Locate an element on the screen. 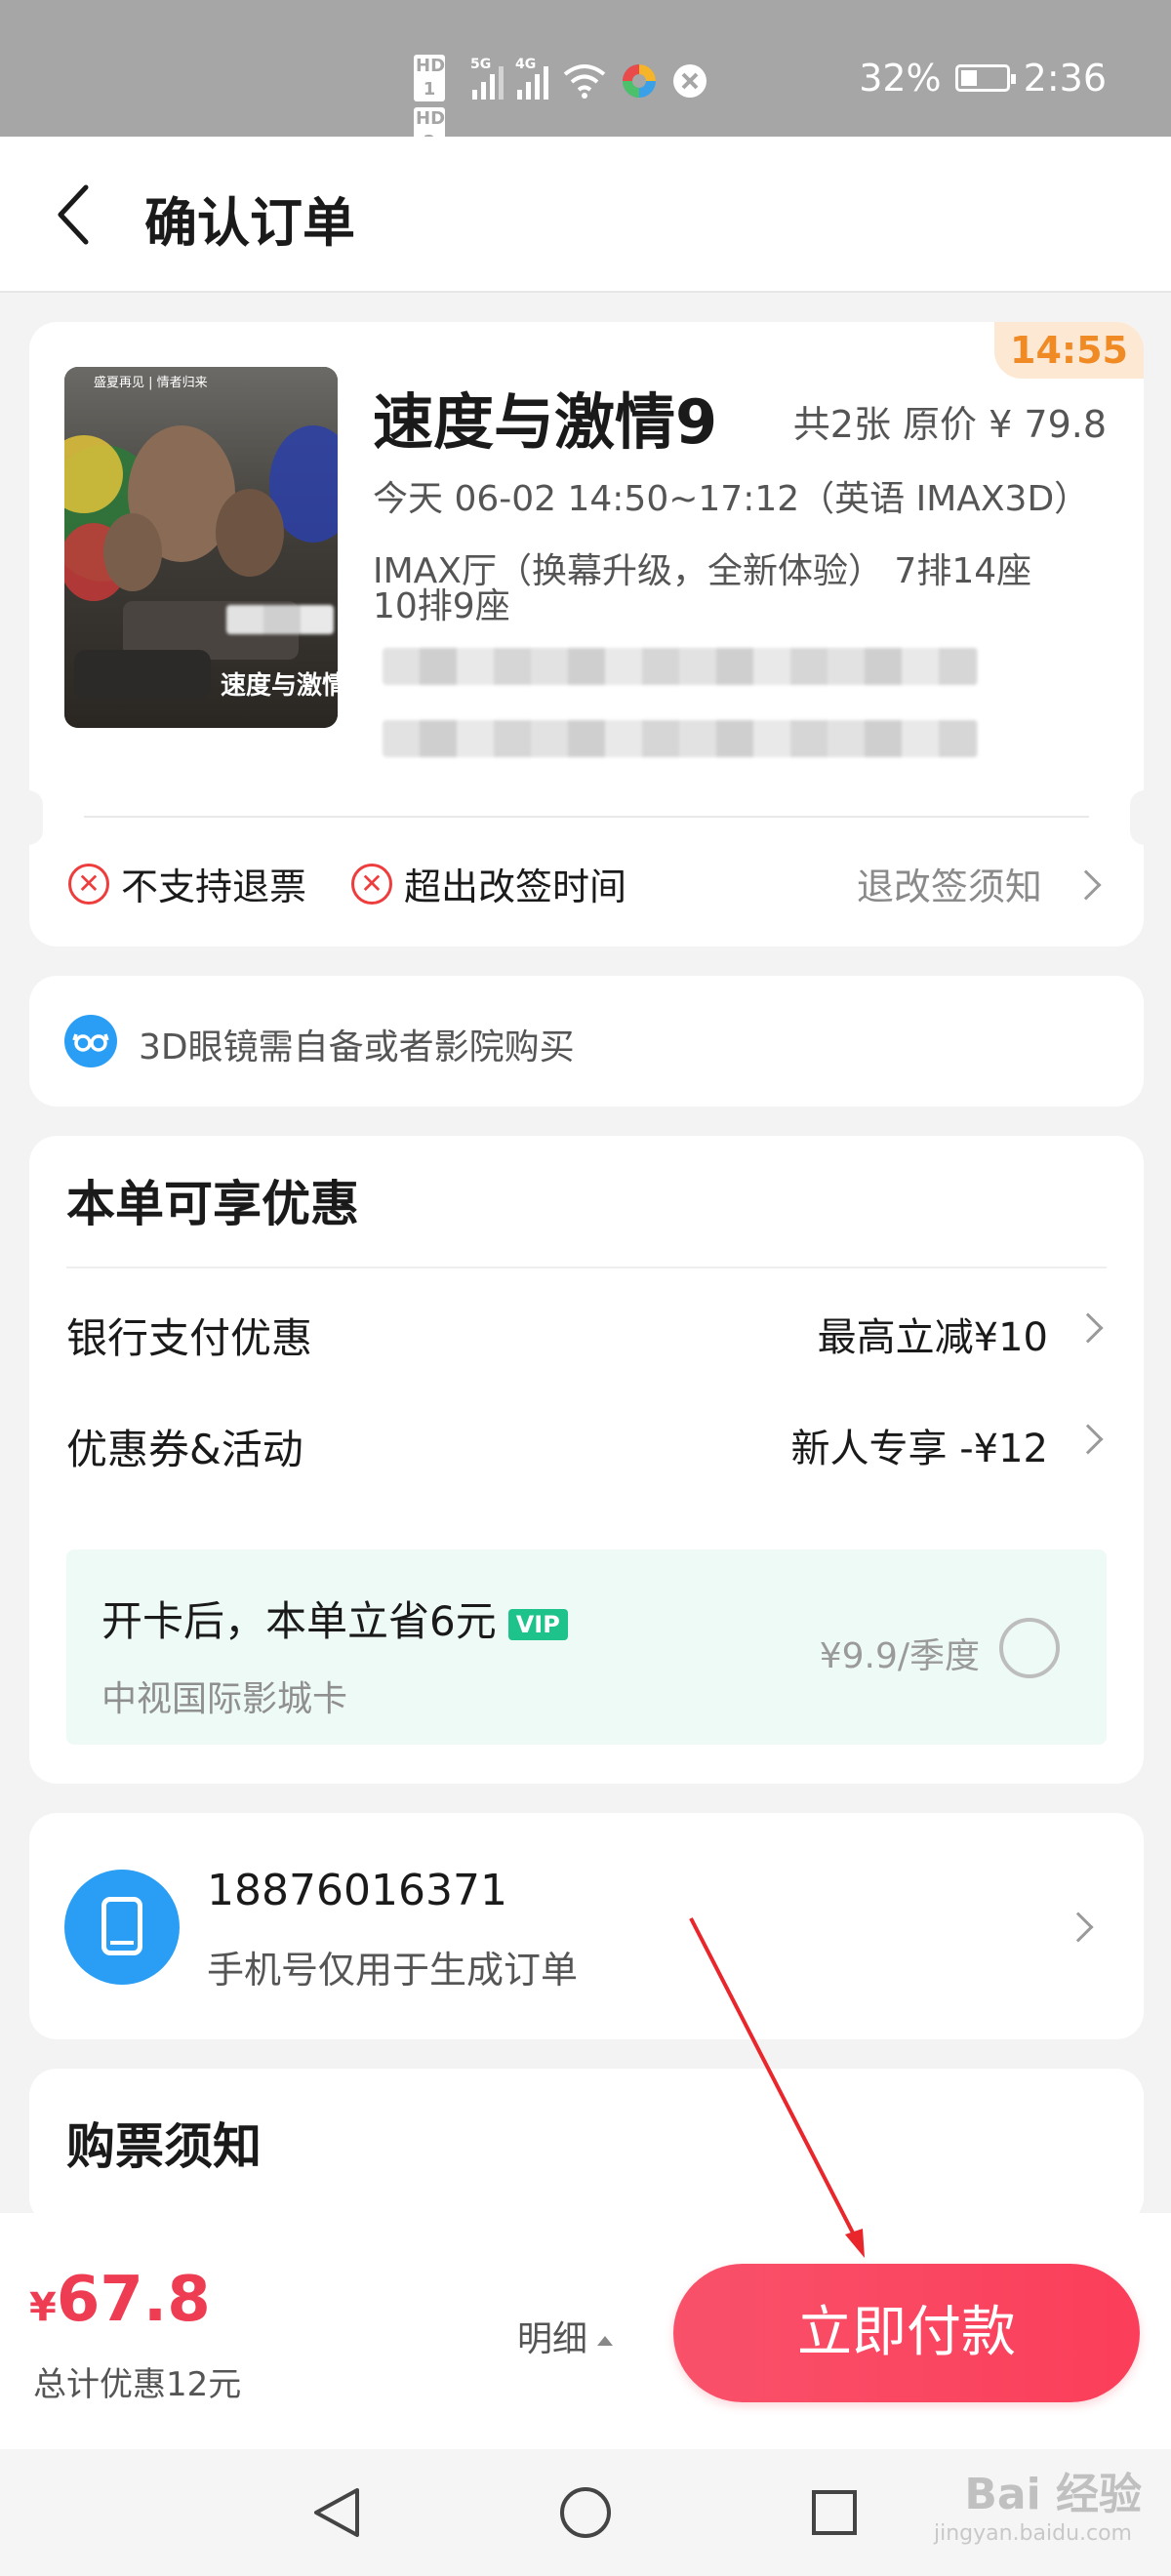  card-notch-right is located at coordinates (1144, 817).